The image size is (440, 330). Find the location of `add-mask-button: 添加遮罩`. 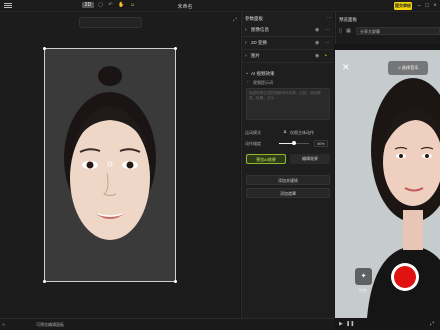

add-mask-button: 添加遮罩 is located at coordinates (288, 193).